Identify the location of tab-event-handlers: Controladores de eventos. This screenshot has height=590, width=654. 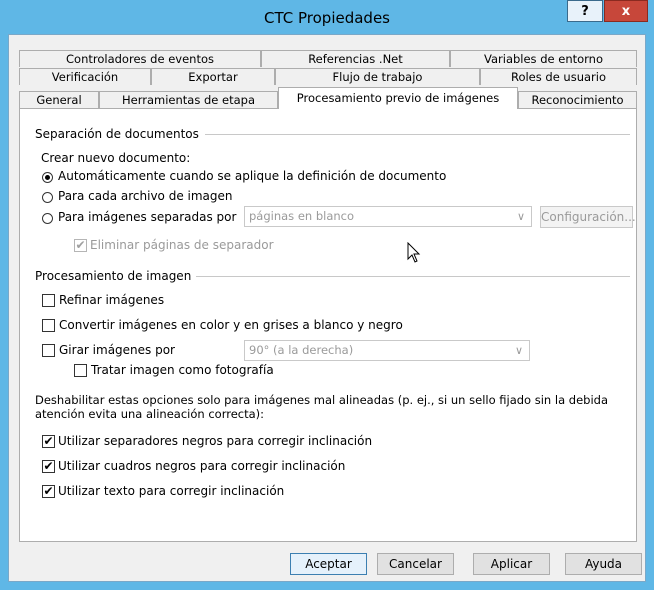
(140, 58).